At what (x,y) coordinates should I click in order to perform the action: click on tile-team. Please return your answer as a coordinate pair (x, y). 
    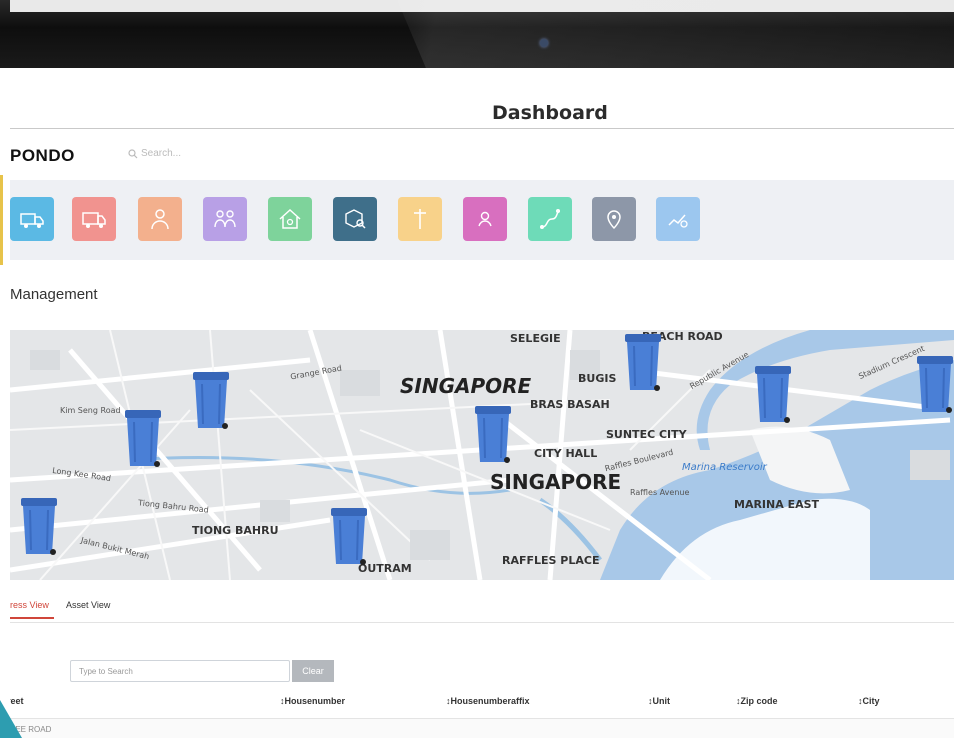
    Looking at the image, I should click on (225, 219).